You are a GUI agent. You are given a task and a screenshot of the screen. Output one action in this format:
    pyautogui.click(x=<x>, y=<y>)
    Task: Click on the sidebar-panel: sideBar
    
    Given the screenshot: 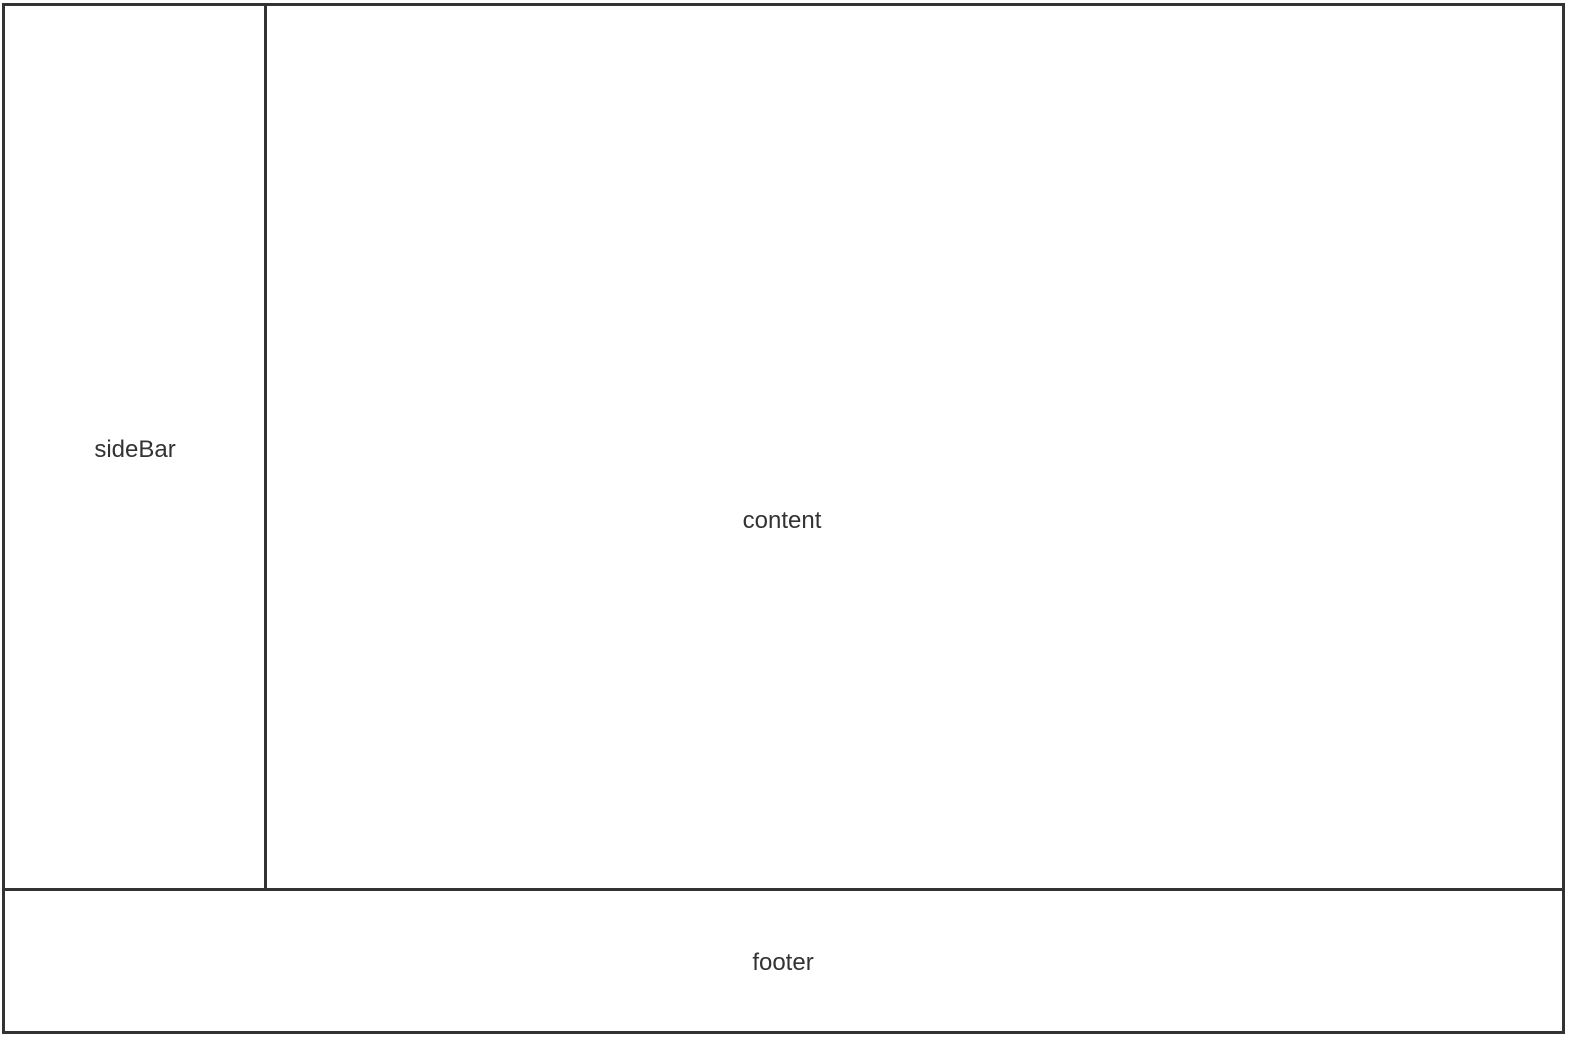 What is the action you would take?
    pyautogui.click(x=136, y=448)
    